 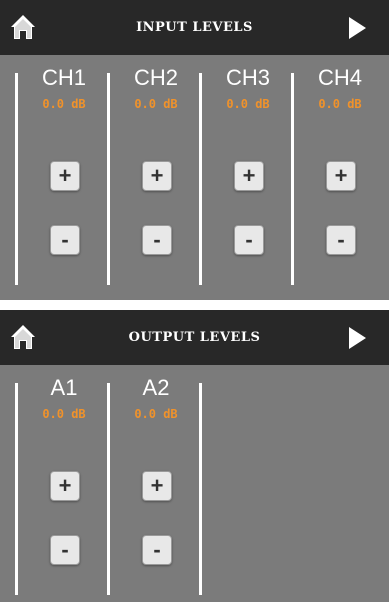 I want to click on channel-label: A2, so click(x=156, y=387).